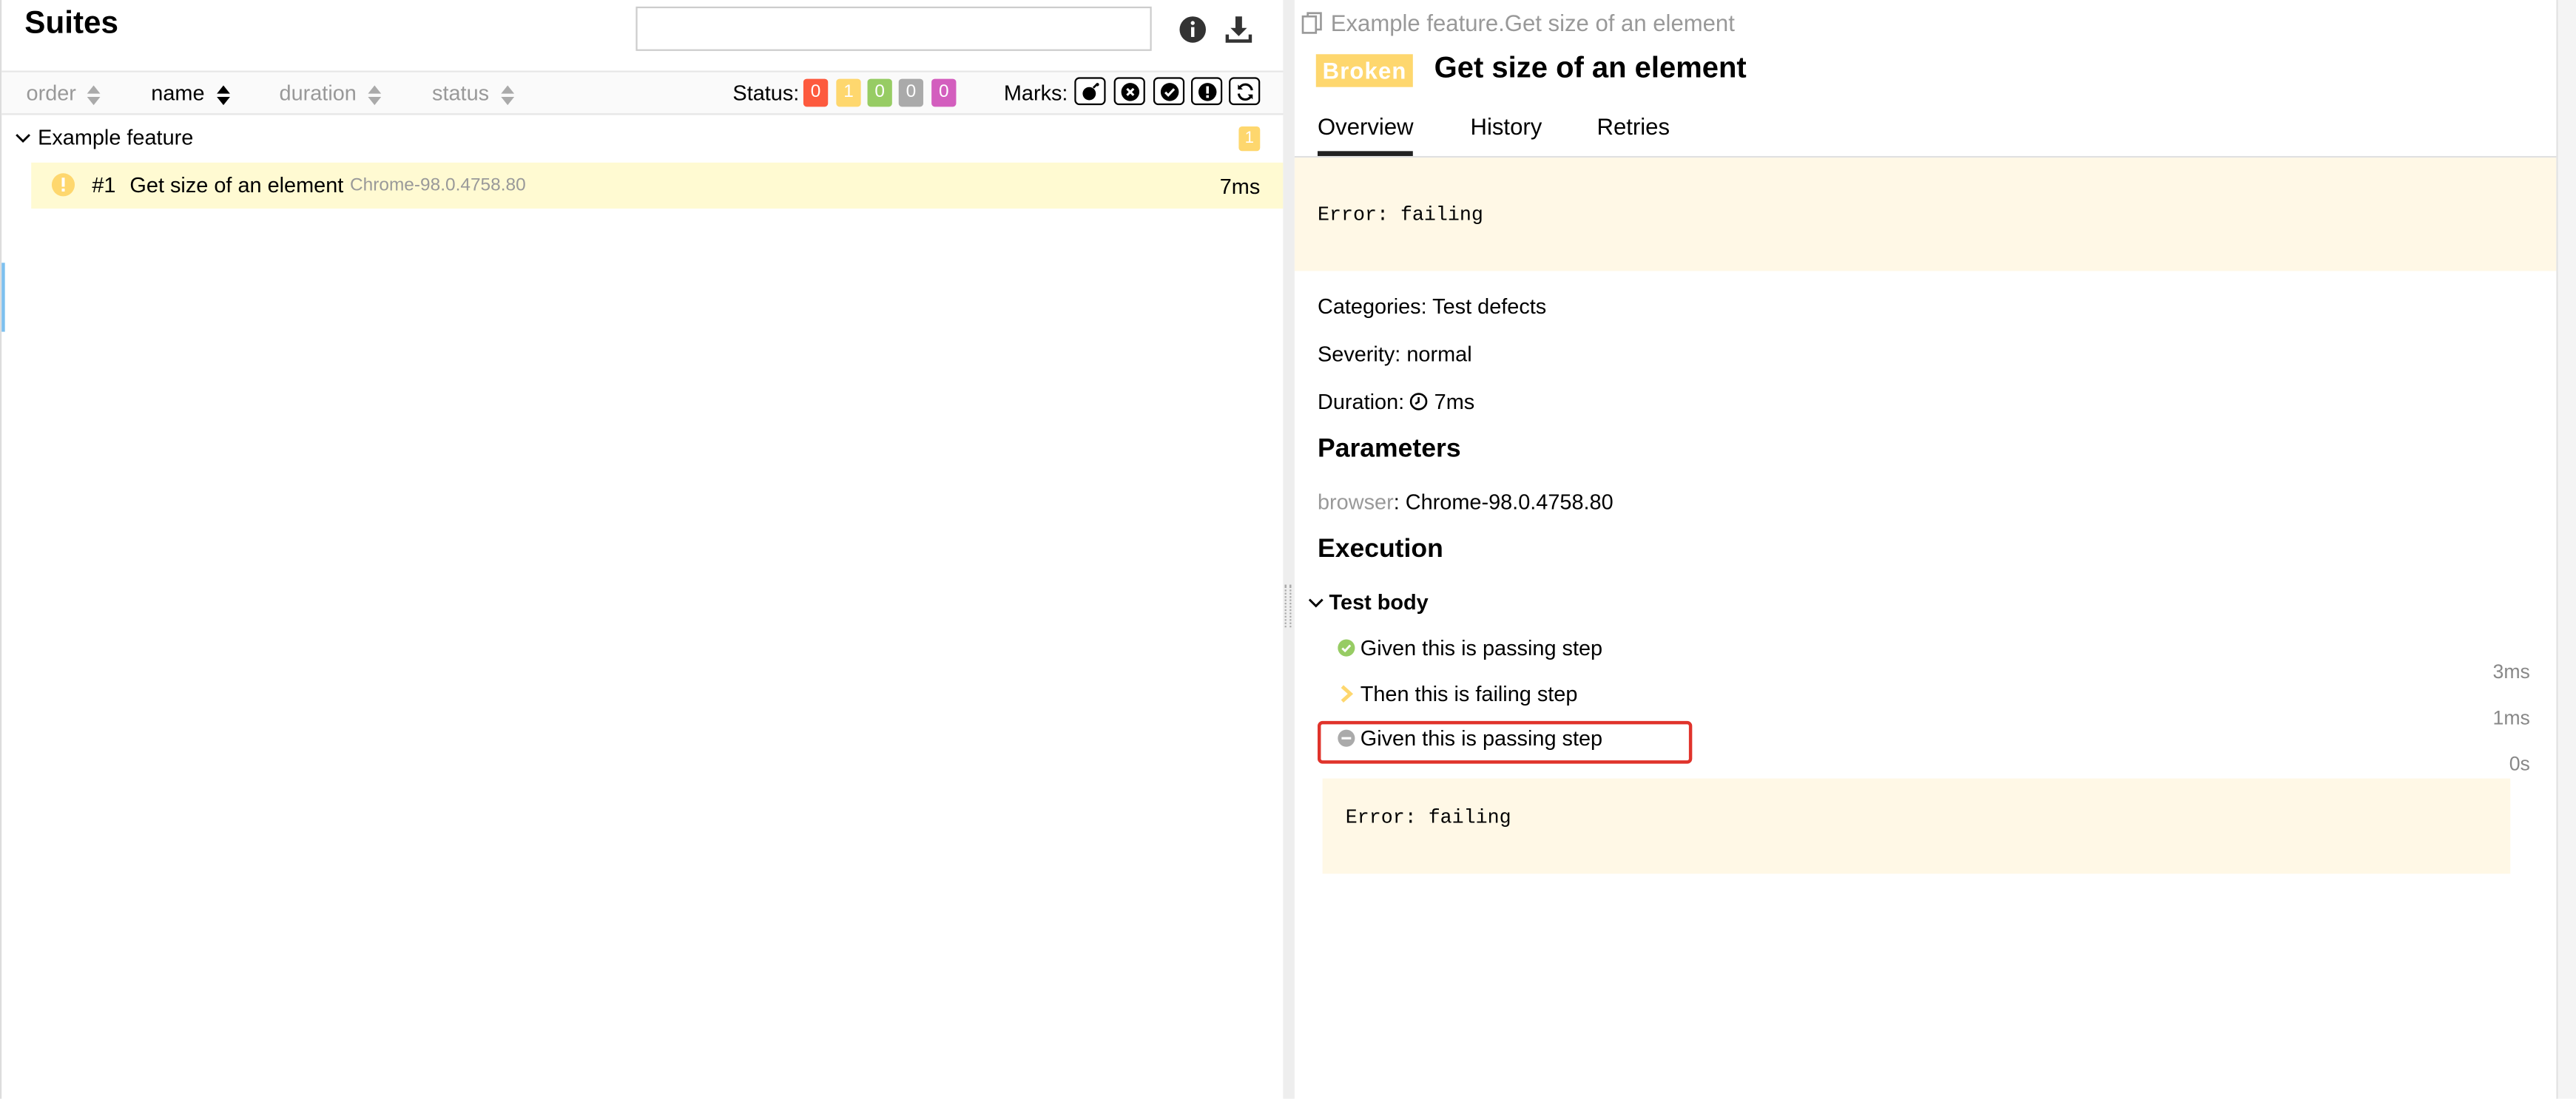 This screenshot has width=2576, height=1099. What do you see at coordinates (1238, 29) in the screenshot?
I see `download-icon` at bounding box center [1238, 29].